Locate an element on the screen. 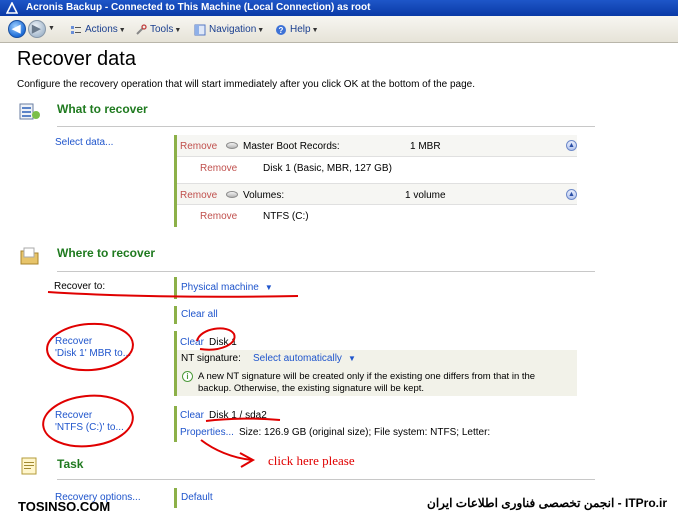  watermark-left: TOSINSO.COM is located at coordinates (64, 506).